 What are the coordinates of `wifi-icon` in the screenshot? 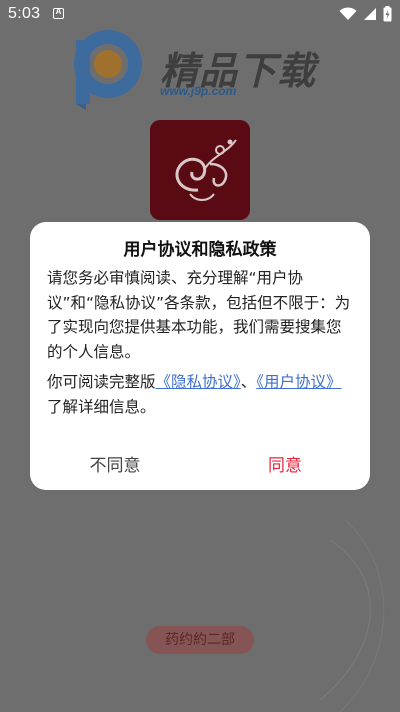 It's located at (348, 13).